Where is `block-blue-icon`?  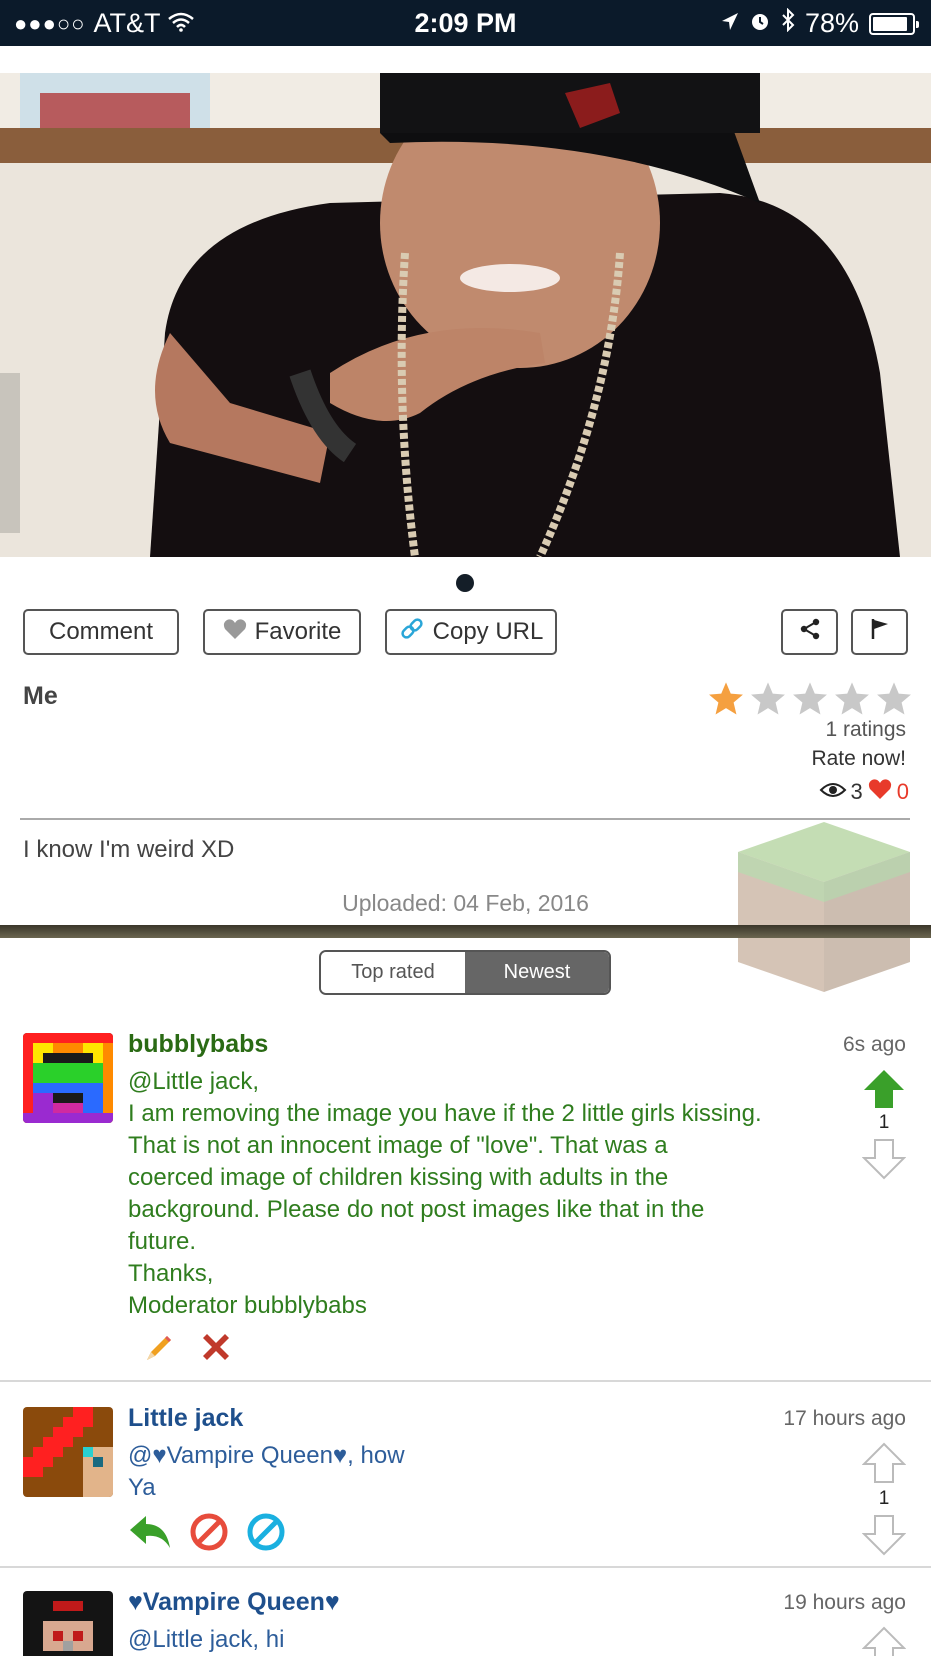
block-blue-icon is located at coordinates (266, 1534).